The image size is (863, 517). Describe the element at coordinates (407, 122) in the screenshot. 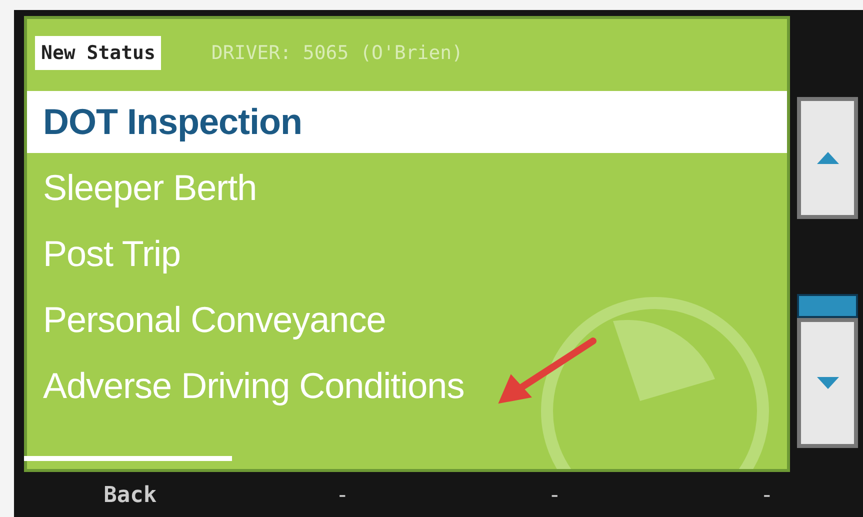

I see `status-item: DOT Inspection` at that location.